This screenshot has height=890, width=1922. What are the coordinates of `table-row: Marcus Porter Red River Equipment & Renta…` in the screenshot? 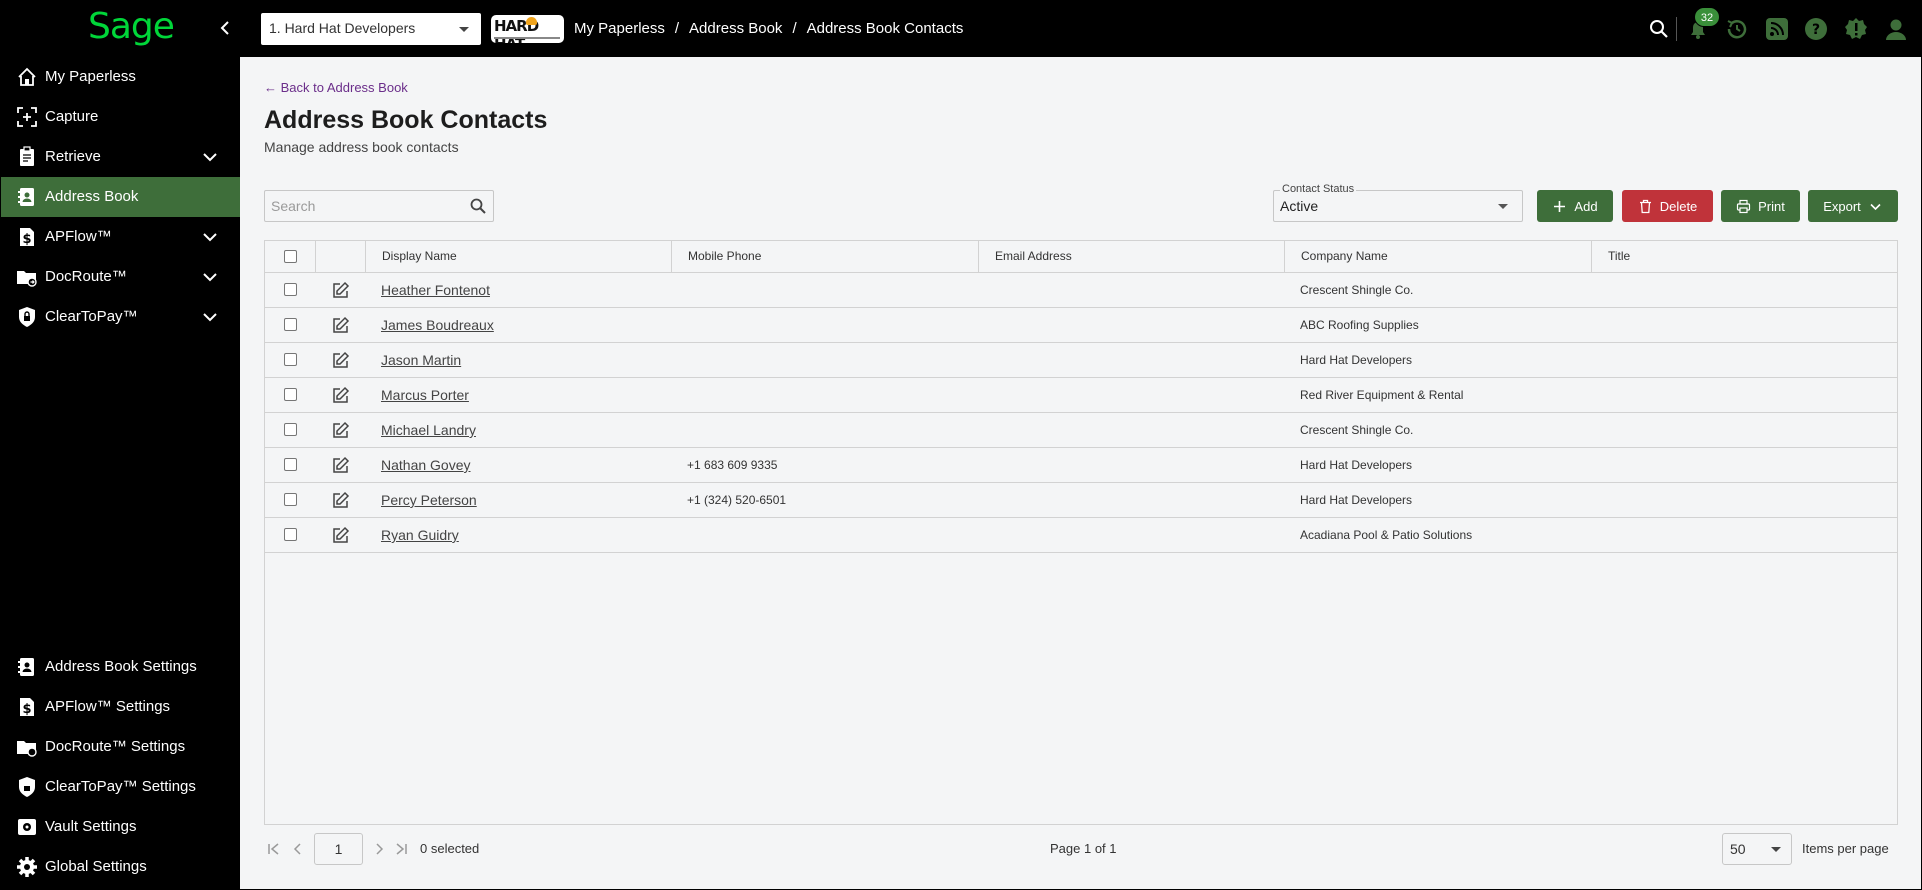 It's located at (1081, 395).